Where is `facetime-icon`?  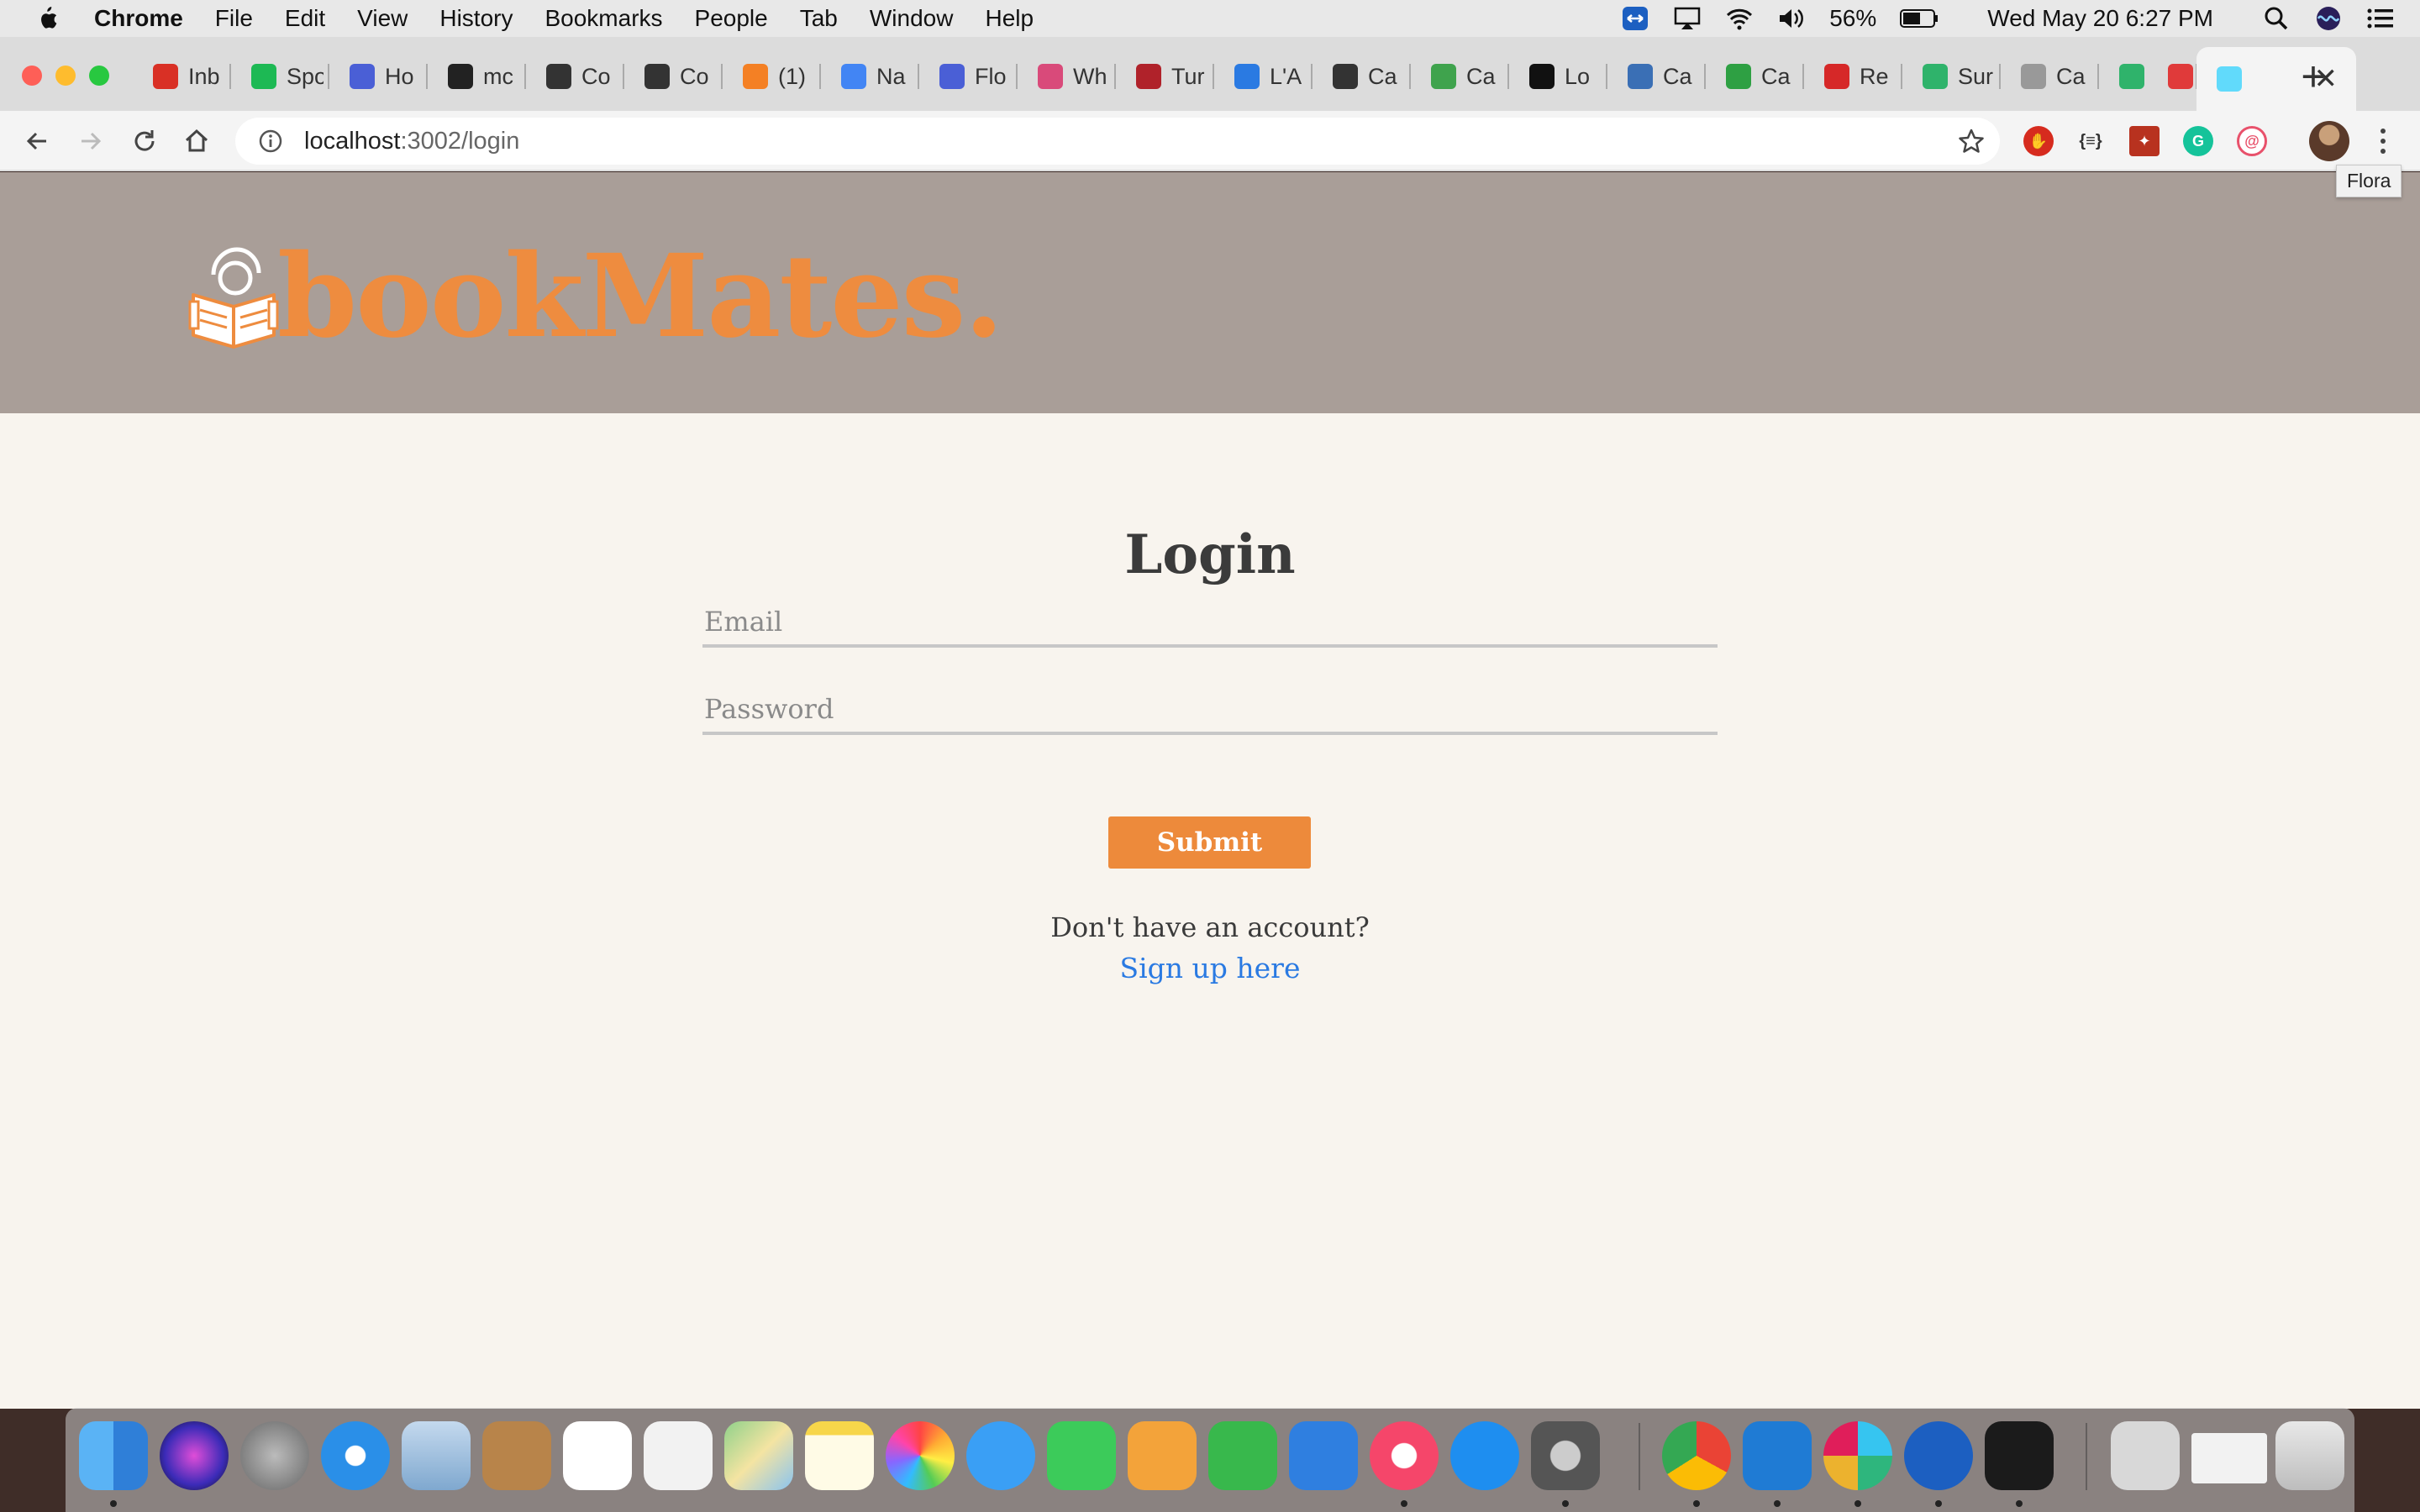 facetime-icon is located at coordinates (1081, 1455).